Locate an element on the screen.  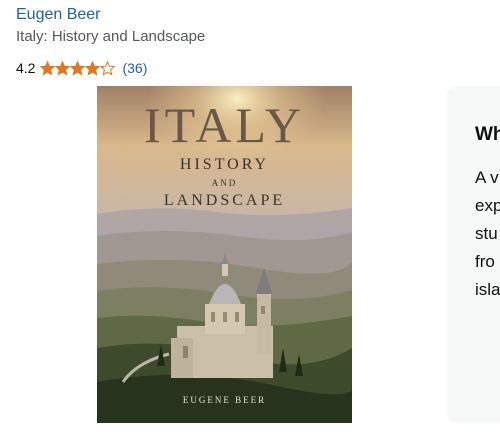
description-heading: Wh is located at coordinates (487, 134).